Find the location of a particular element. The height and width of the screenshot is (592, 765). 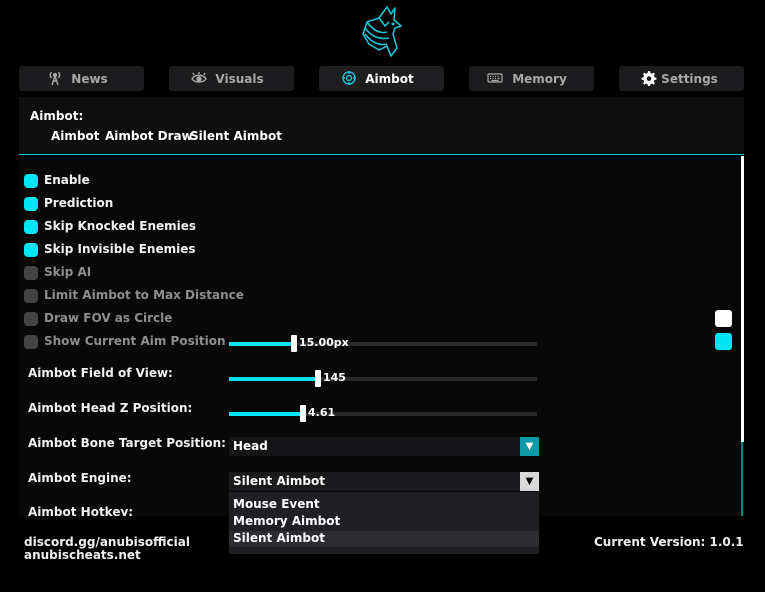

tab-label: Settings is located at coordinates (689, 78).